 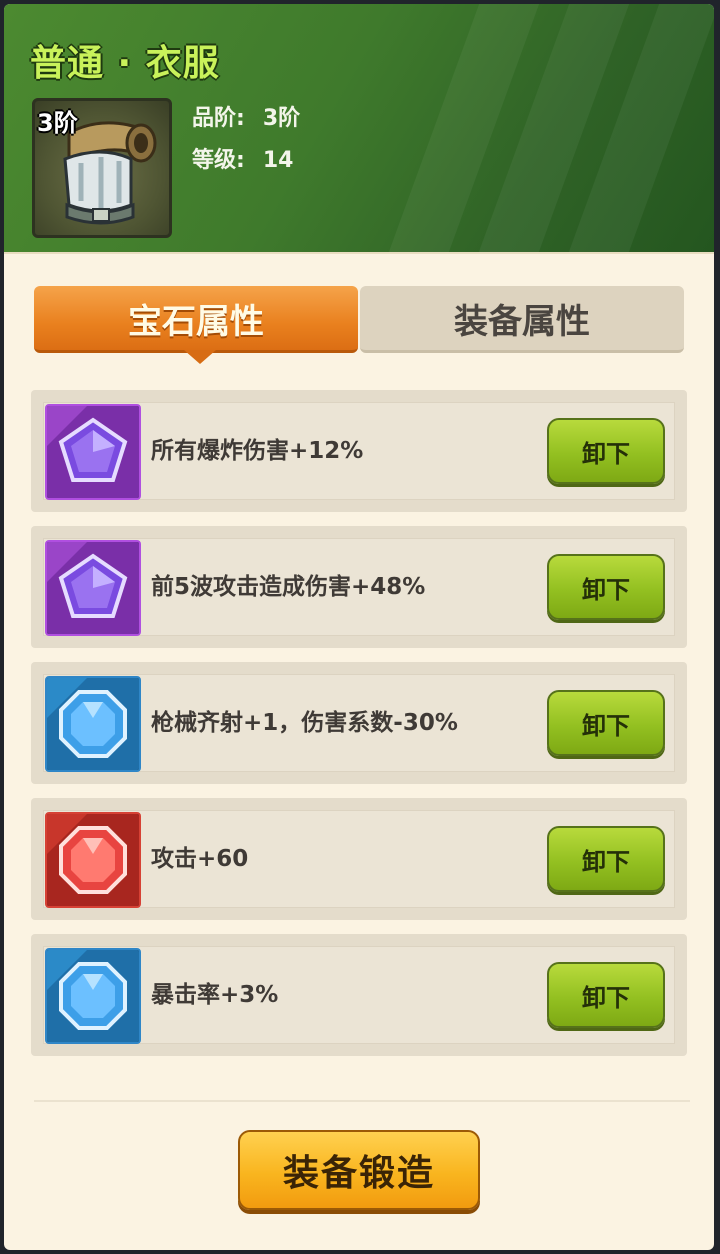 I want to click on level-stat: 等级: 14, so click(x=242, y=158).